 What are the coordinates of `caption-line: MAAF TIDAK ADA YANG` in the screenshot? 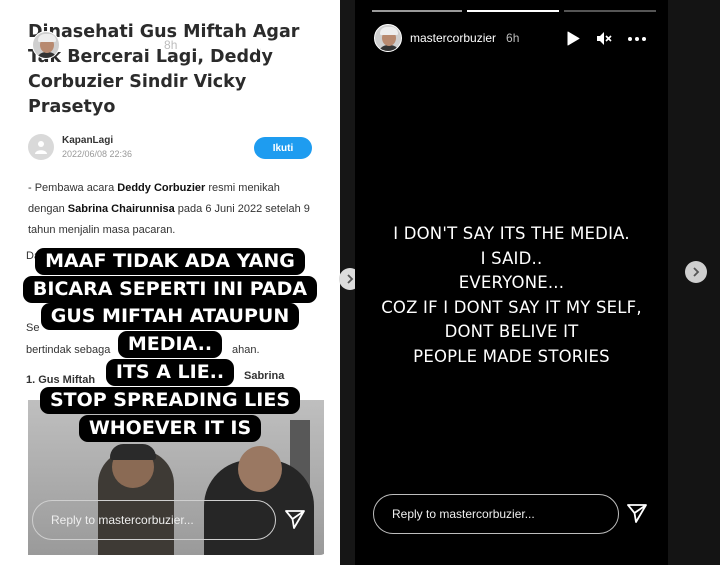 It's located at (170, 261).